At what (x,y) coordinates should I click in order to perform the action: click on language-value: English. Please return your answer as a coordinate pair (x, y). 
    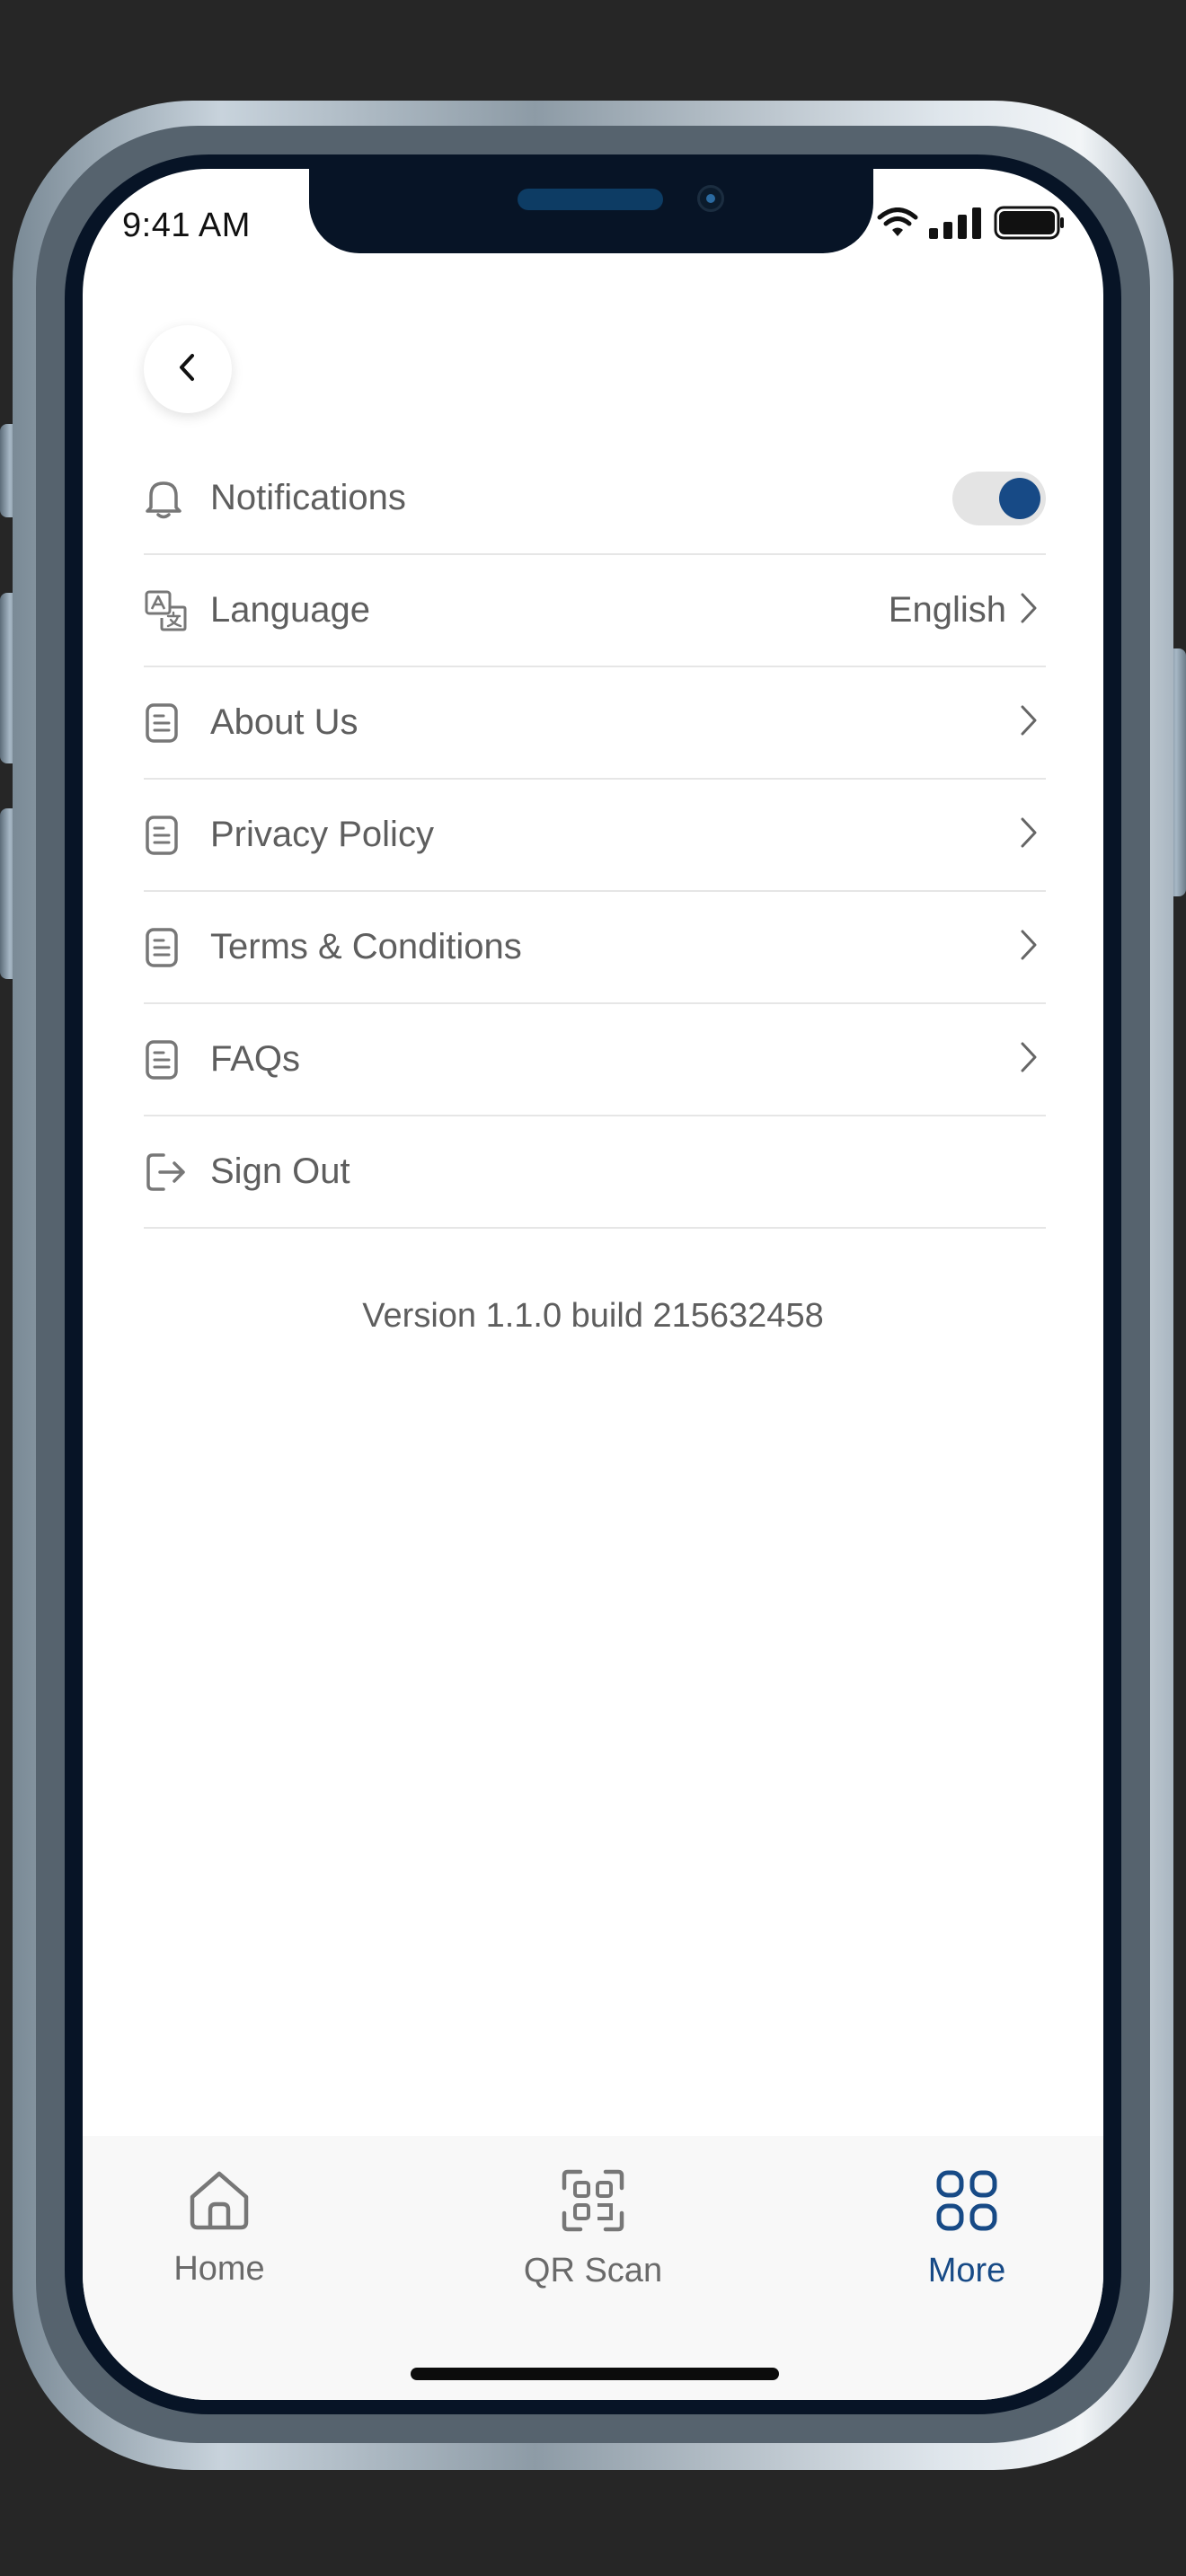
    Looking at the image, I should click on (947, 610).